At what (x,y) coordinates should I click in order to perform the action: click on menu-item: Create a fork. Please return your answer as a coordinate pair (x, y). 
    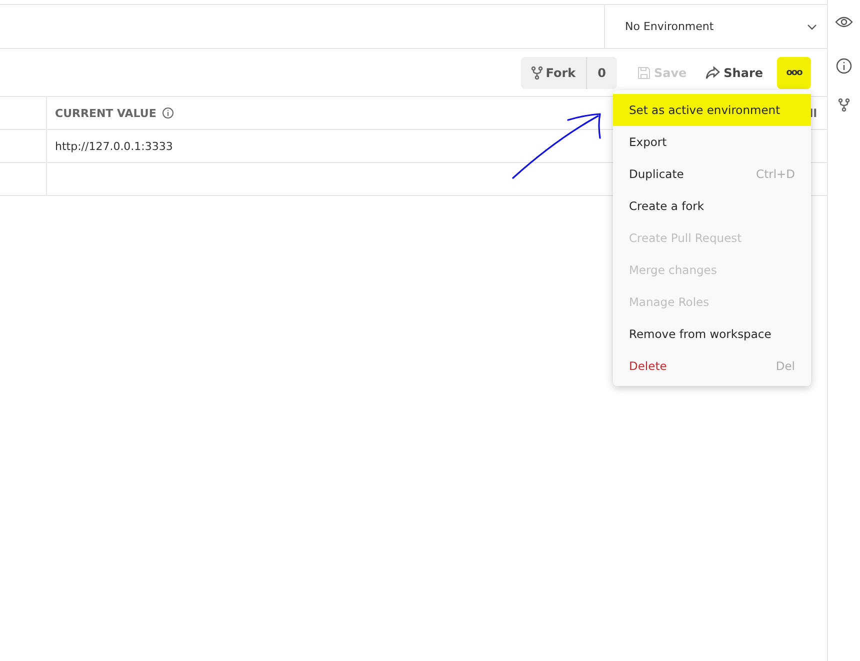
    Looking at the image, I should click on (712, 206).